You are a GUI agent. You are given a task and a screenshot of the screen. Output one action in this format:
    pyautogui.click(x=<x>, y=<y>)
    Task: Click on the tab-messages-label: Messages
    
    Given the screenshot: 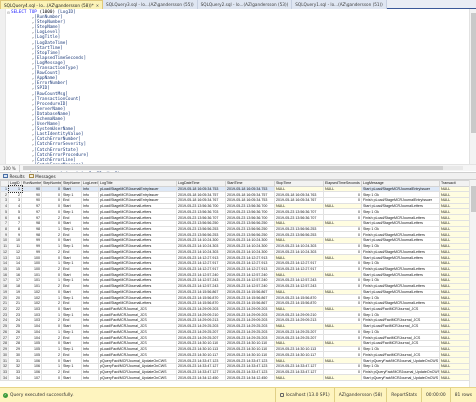 What is the action you would take?
    pyautogui.click(x=45, y=176)
    